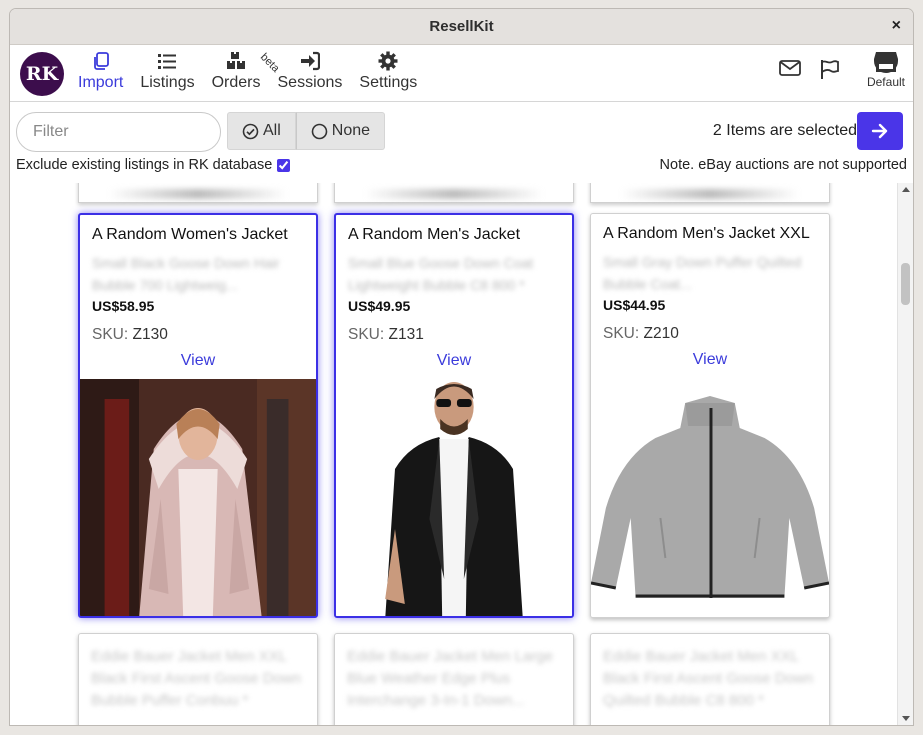 This screenshot has width=923, height=735. Describe the element at coordinates (706, 233) in the screenshot. I see `card-title: A Random Men's Jacket XXL` at that location.